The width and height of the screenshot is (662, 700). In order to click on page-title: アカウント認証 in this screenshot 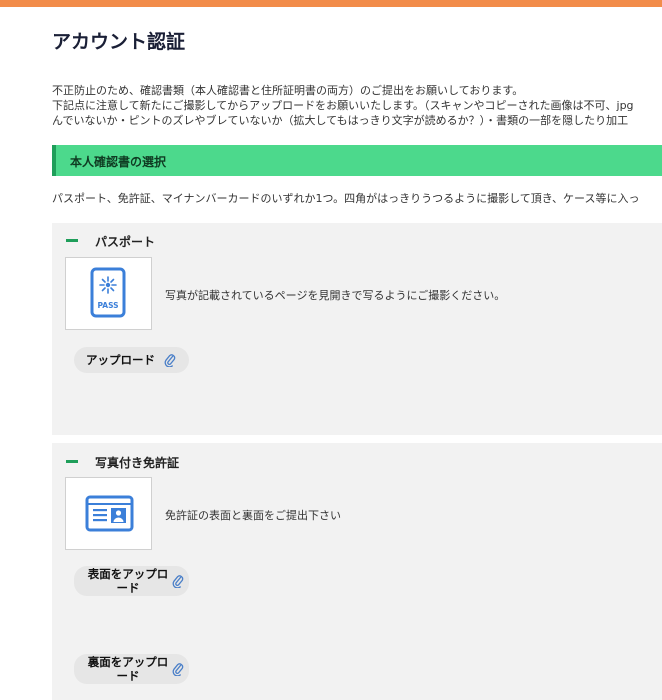, I will do `click(119, 42)`.